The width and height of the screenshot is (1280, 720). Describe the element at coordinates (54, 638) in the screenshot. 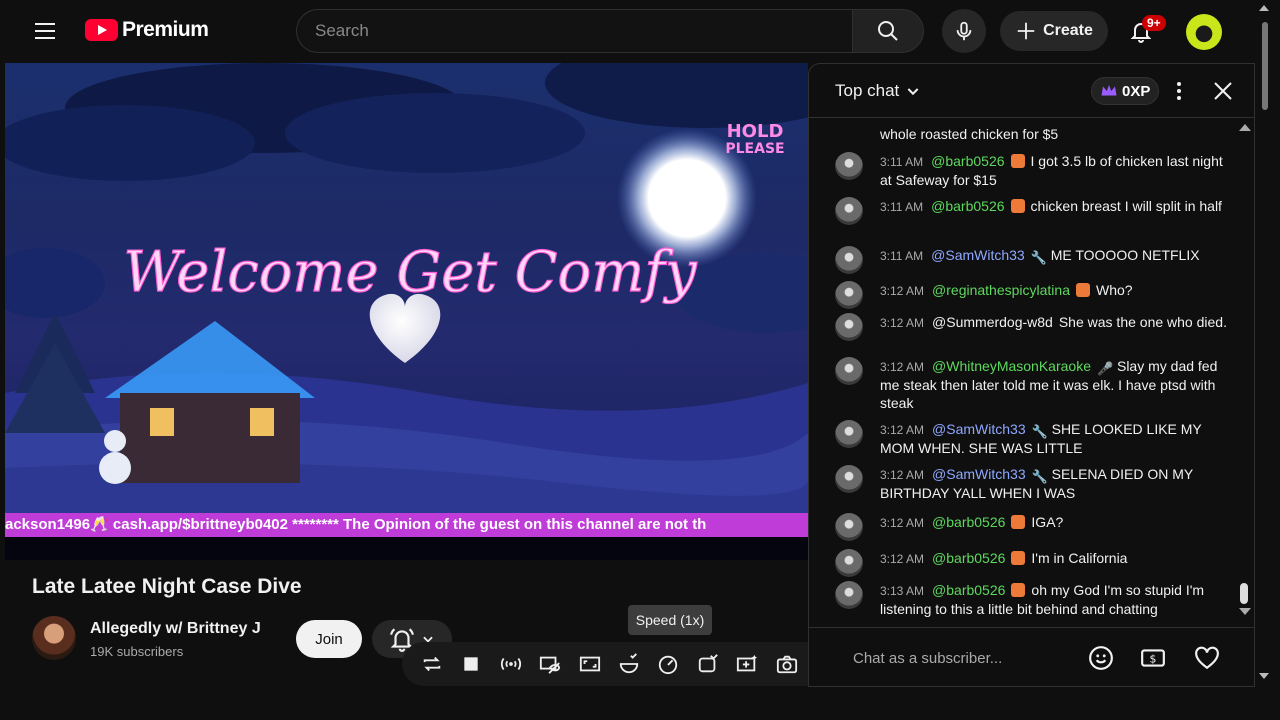

I see `channel-avatar` at that location.